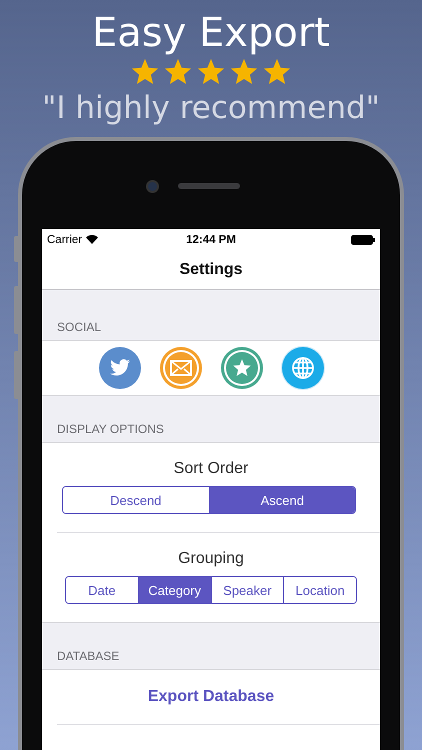 Image resolution: width=422 pixels, height=750 pixels. Describe the element at coordinates (281, 500) in the screenshot. I see `segment: Ascend` at that location.